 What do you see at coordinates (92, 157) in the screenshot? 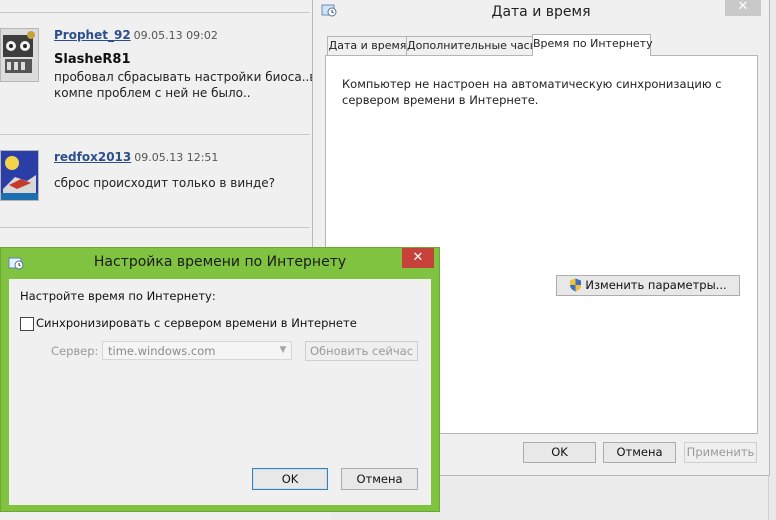
I see `post-username-link: redfox2013` at bounding box center [92, 157].